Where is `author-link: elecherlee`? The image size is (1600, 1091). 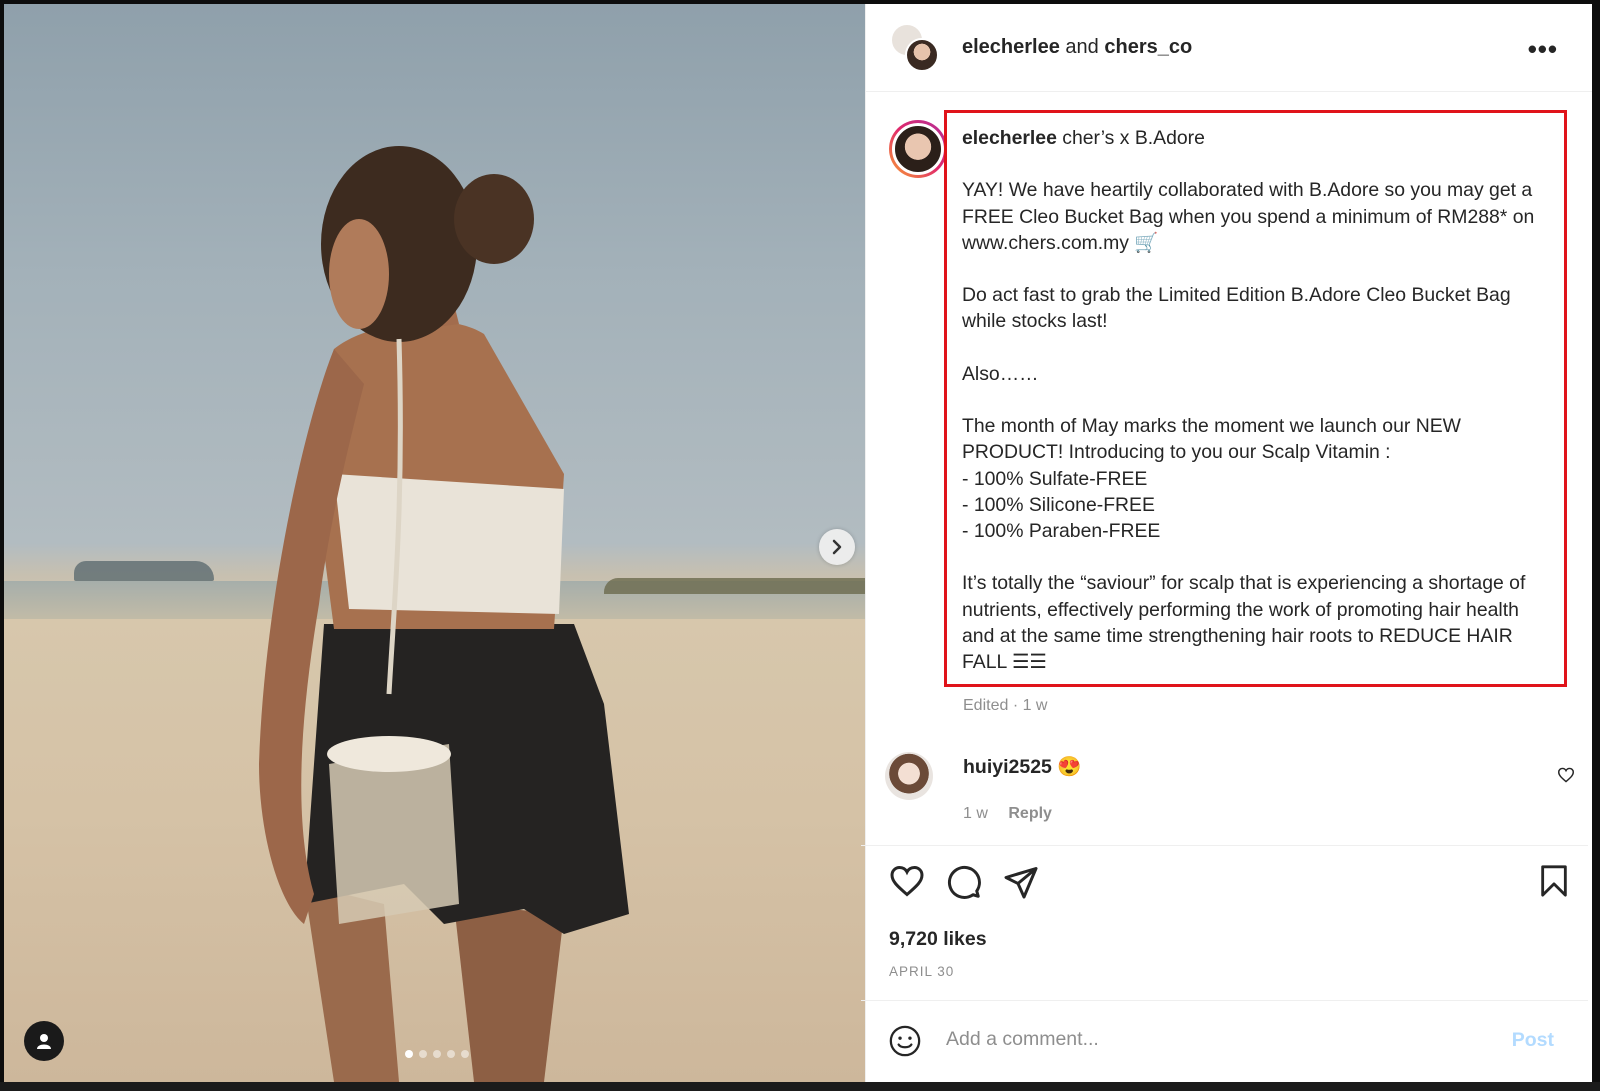
author-link: elecherlee is located at coordinates (1011, 47).